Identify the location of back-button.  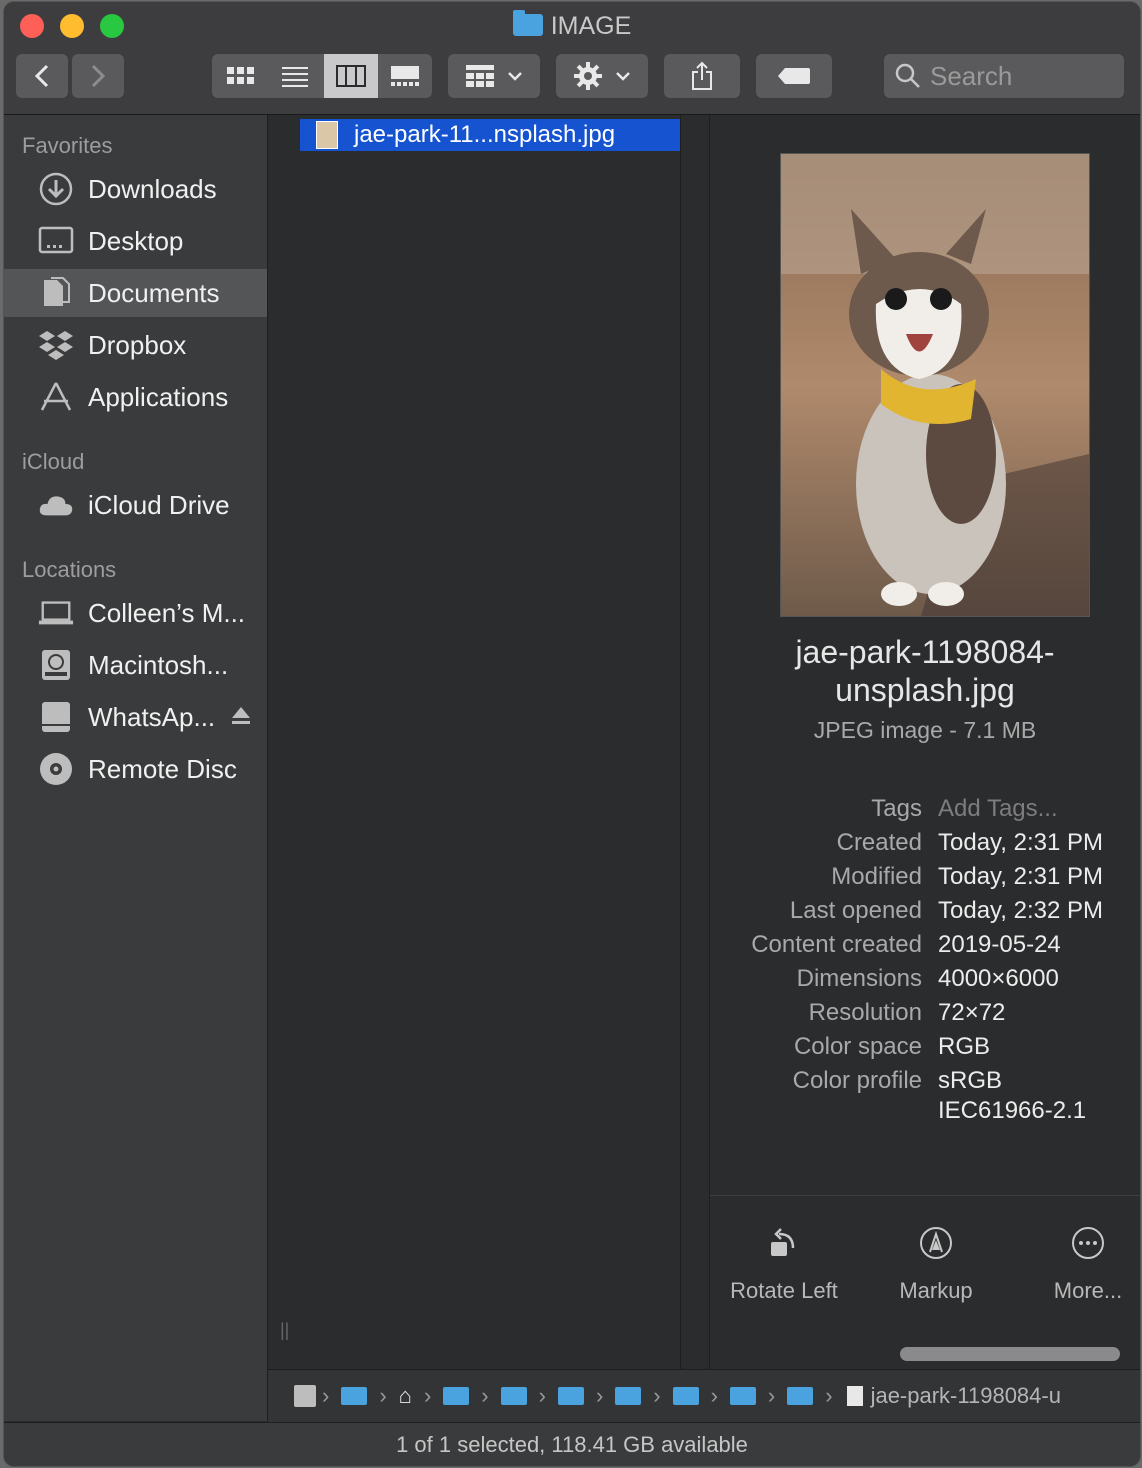
(42, 76).